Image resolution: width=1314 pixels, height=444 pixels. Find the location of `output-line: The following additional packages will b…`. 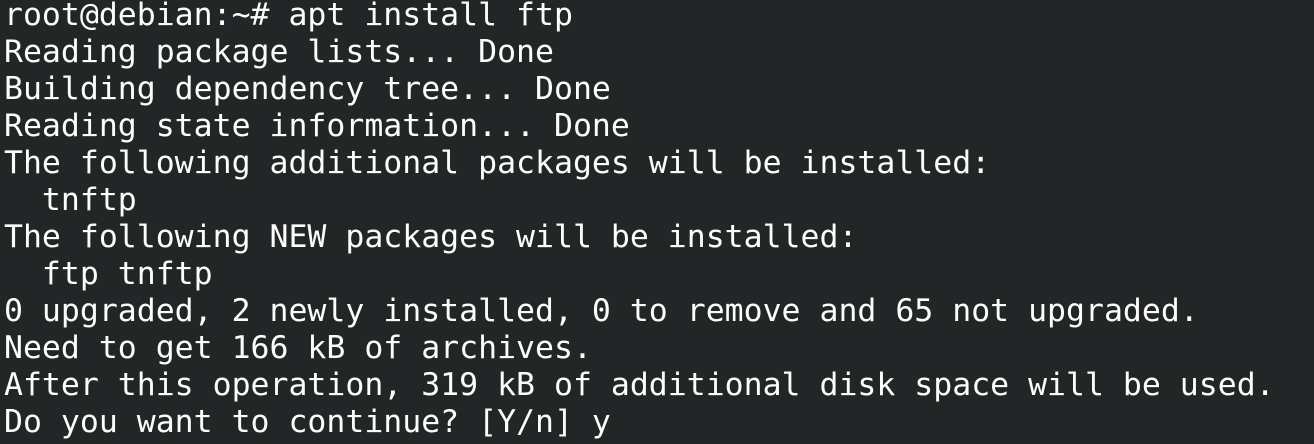

output-line: The following additional packages will b… is located at coordinates (497, 163).